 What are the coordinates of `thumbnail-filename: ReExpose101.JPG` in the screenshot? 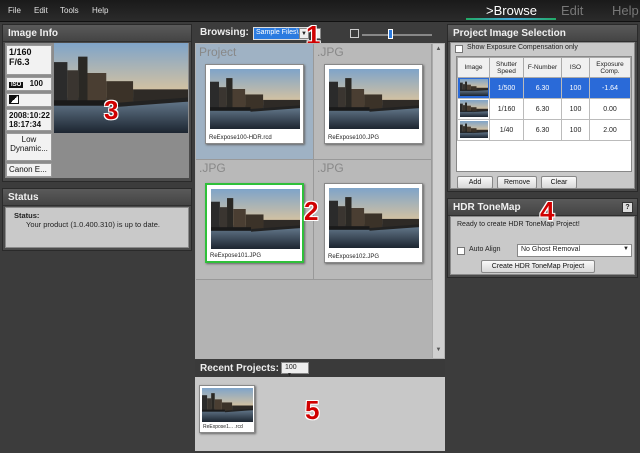 It's located at (236, 256).